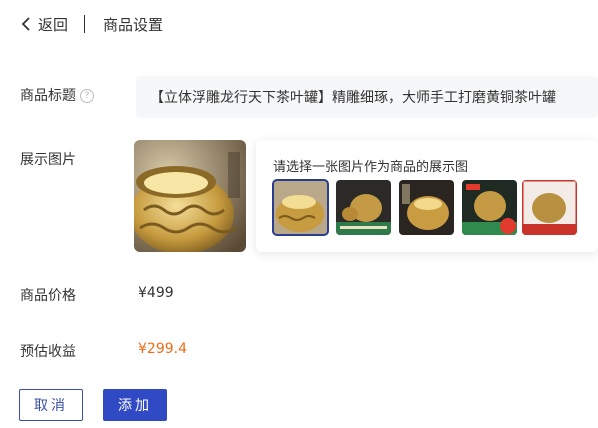 This screenshot has width=598, height=428. I want to click on add-button: 添加, so click(135, 405).